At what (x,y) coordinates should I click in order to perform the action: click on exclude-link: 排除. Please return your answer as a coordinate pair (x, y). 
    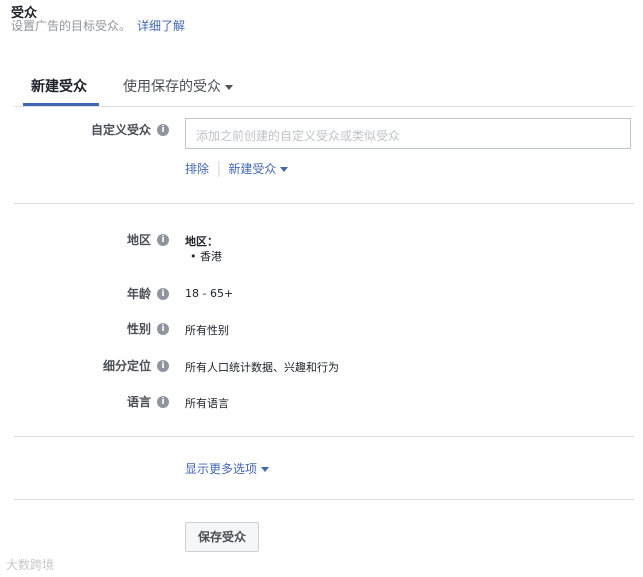
    Looking at the image, I should click on (197, 169).